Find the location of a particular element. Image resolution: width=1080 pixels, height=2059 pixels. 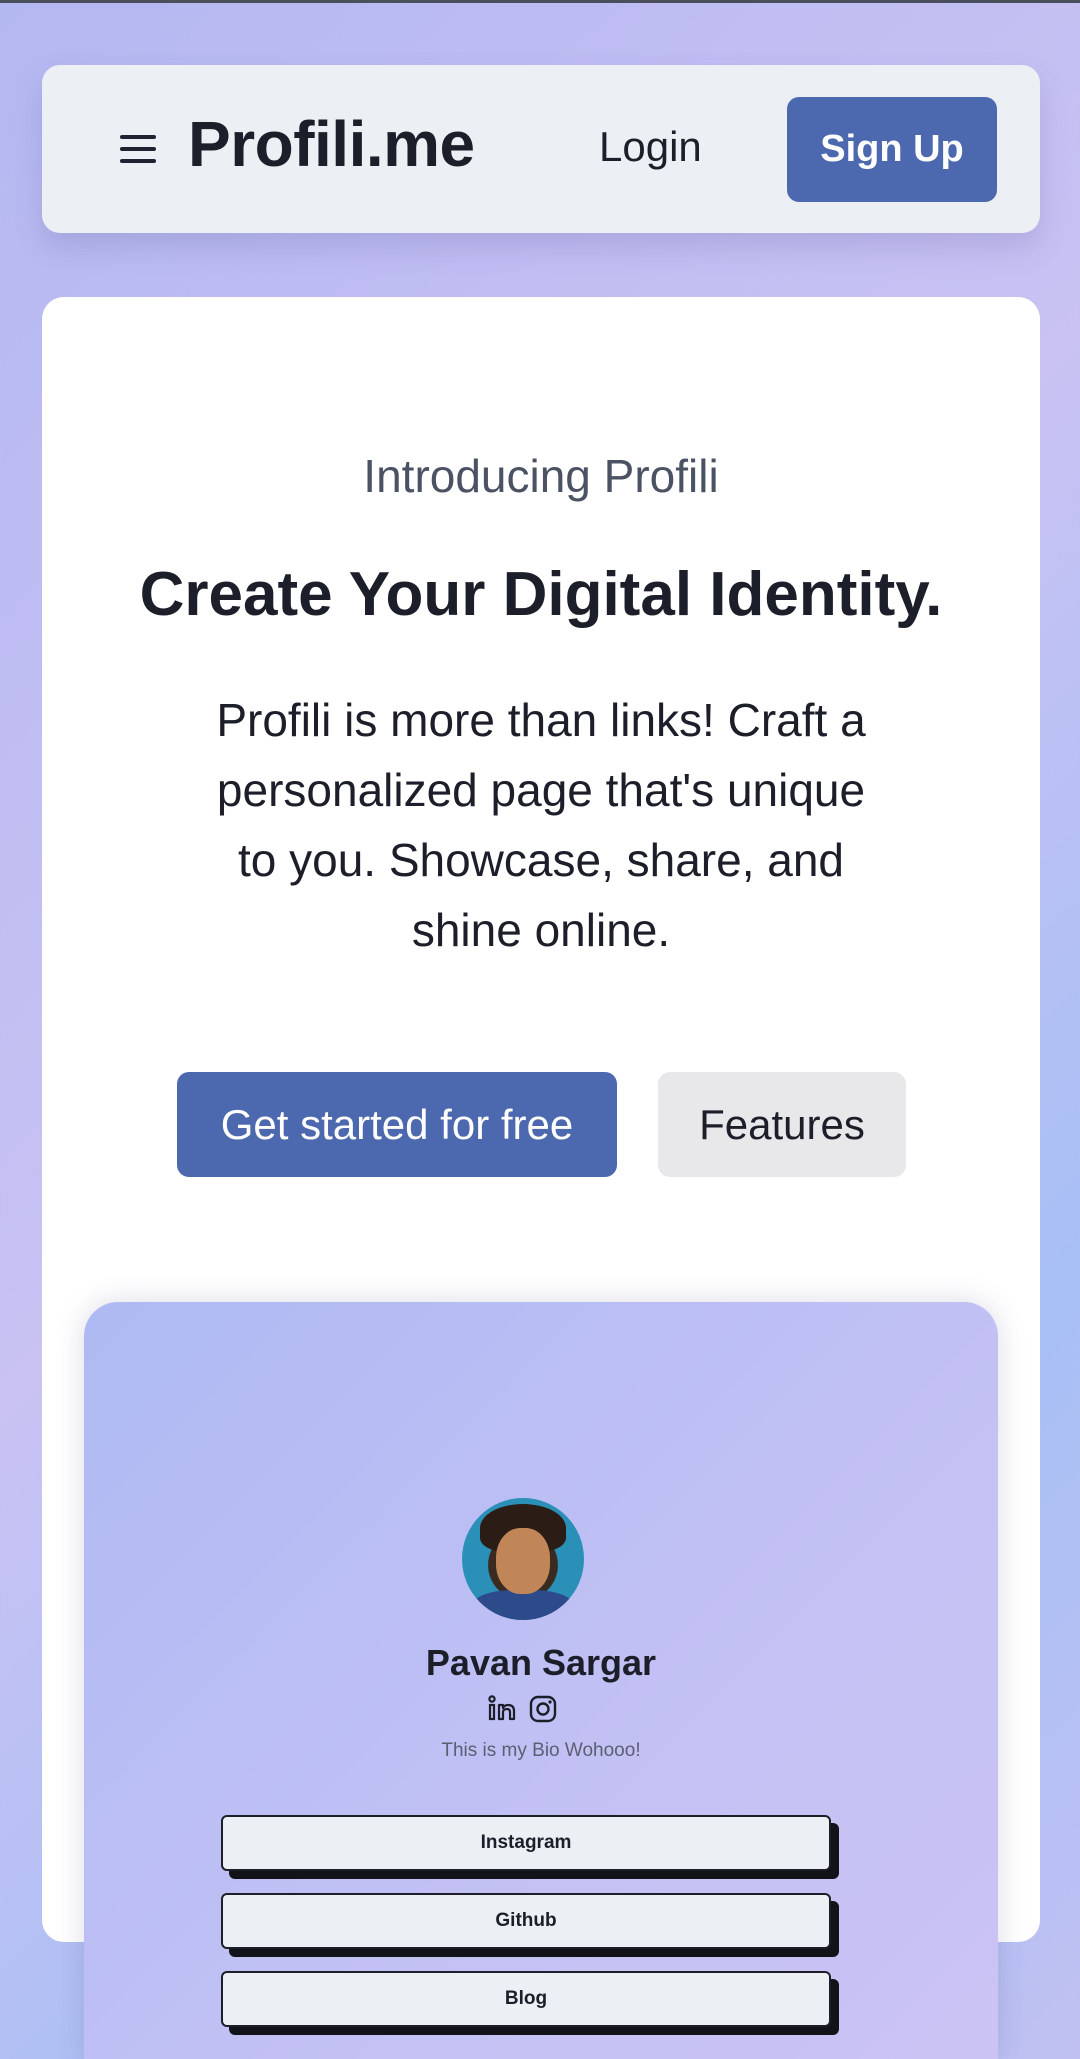

social-links is located at coordinates (528, 1711).